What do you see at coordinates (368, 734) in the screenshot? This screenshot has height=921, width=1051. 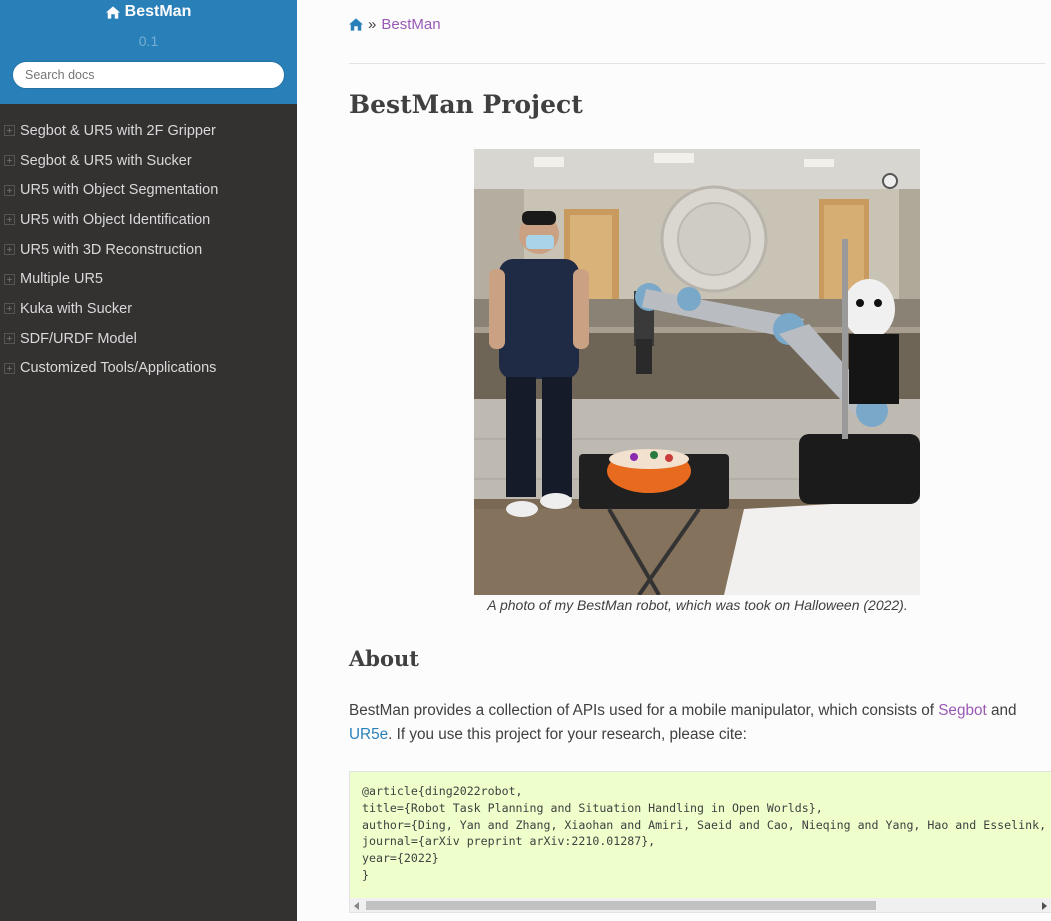 I see `ur5e-link: UR5e` at bounding box center [368, 734].